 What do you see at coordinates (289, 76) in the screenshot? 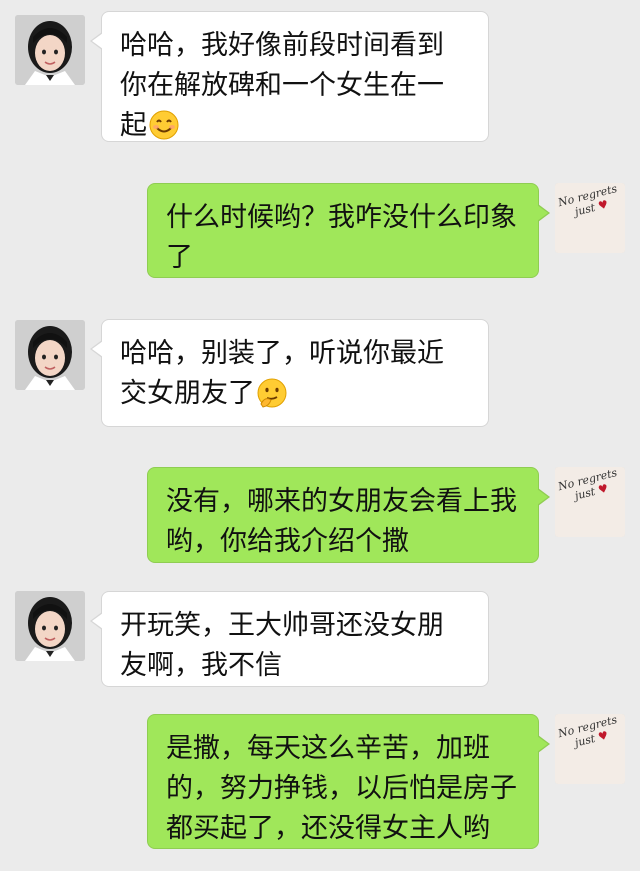
I see `incoming-message: 哈哈，我好像前段时间看到你在解放碑和一个女生在一起` at bounding box center [289, 76].